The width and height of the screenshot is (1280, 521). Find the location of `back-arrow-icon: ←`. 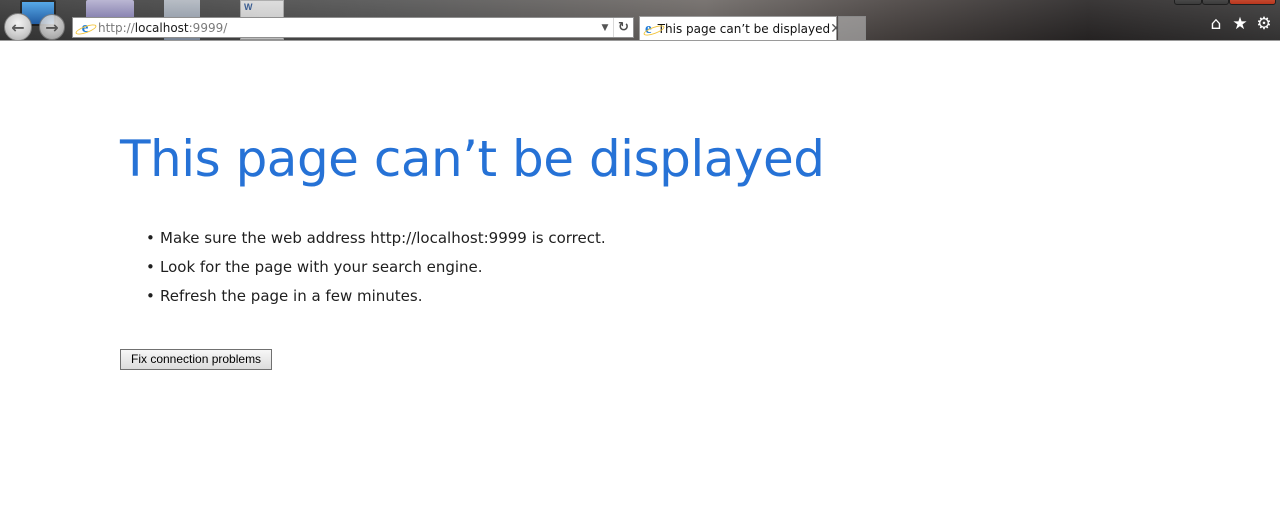

back-arrow-icon: ← is located at coordinates (18, 27).